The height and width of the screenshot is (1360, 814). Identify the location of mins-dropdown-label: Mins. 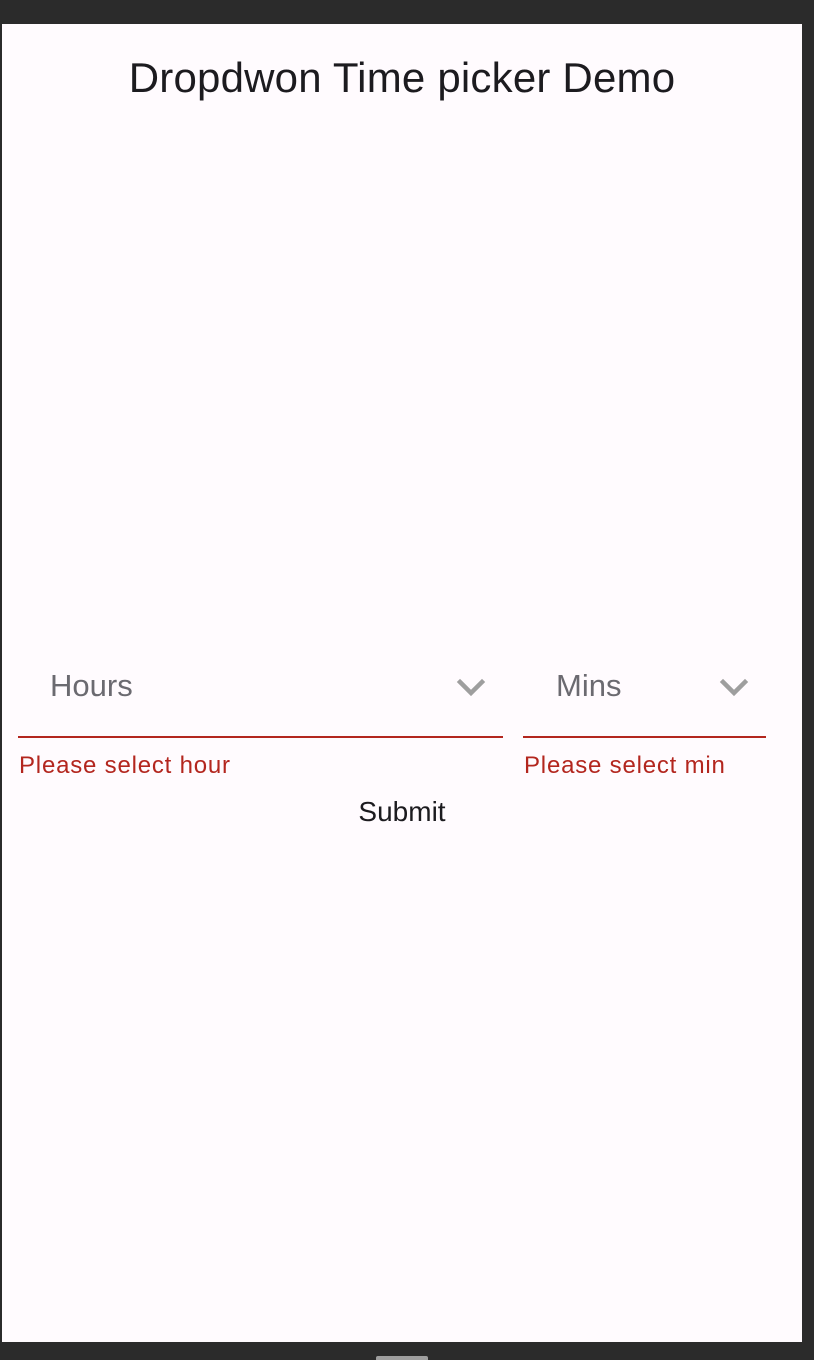
(589, 685).